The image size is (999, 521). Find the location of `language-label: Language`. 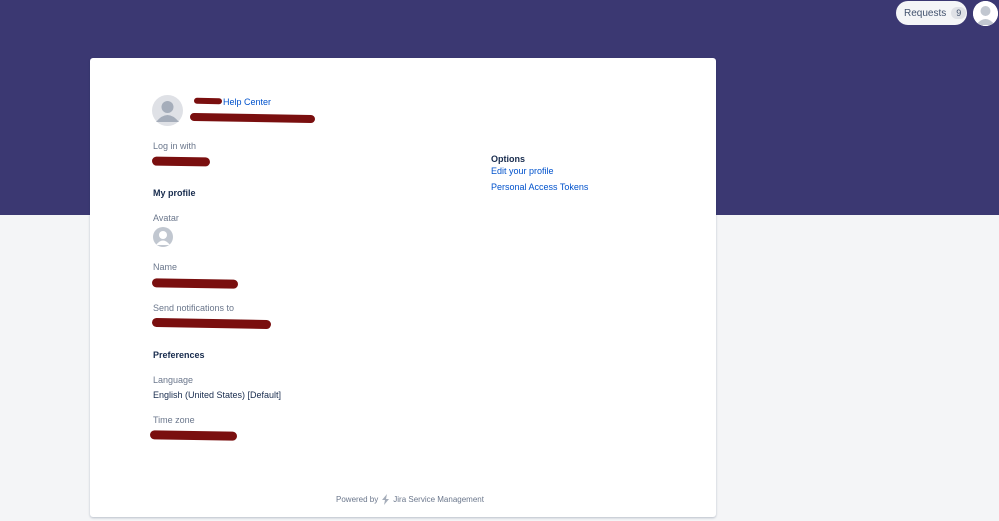

language-label: Language is located at coordinates (173, 380).